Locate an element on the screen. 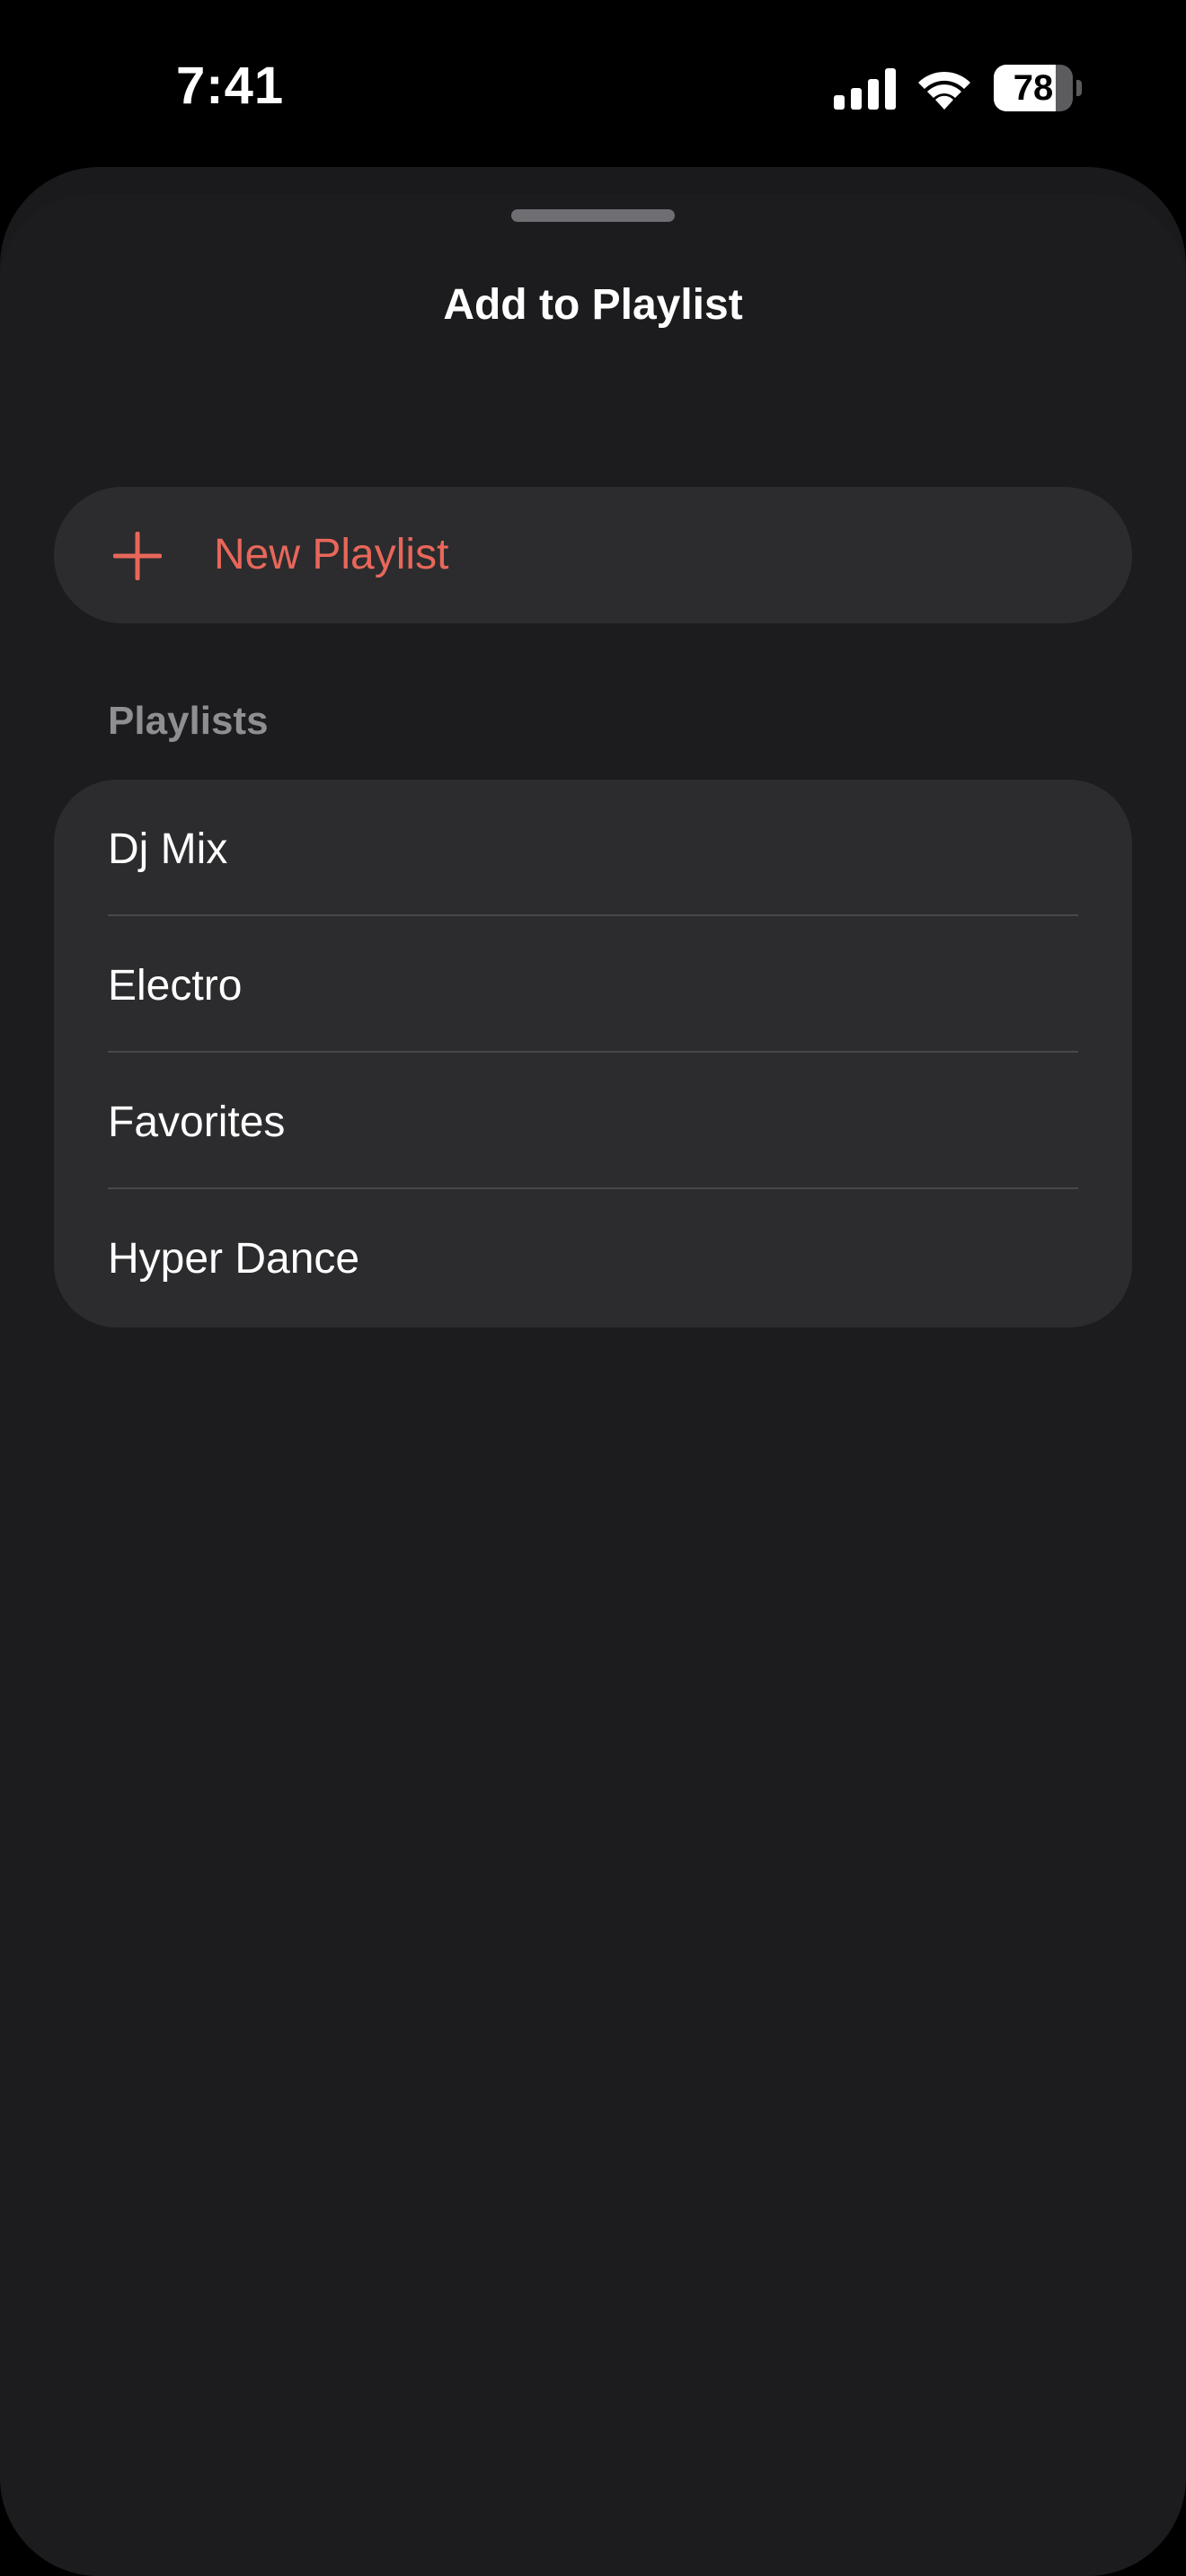 The width and height of the screenshot is (1186, 2576). playlist-item-label: Favorites is located at coordinates (197, 1122).